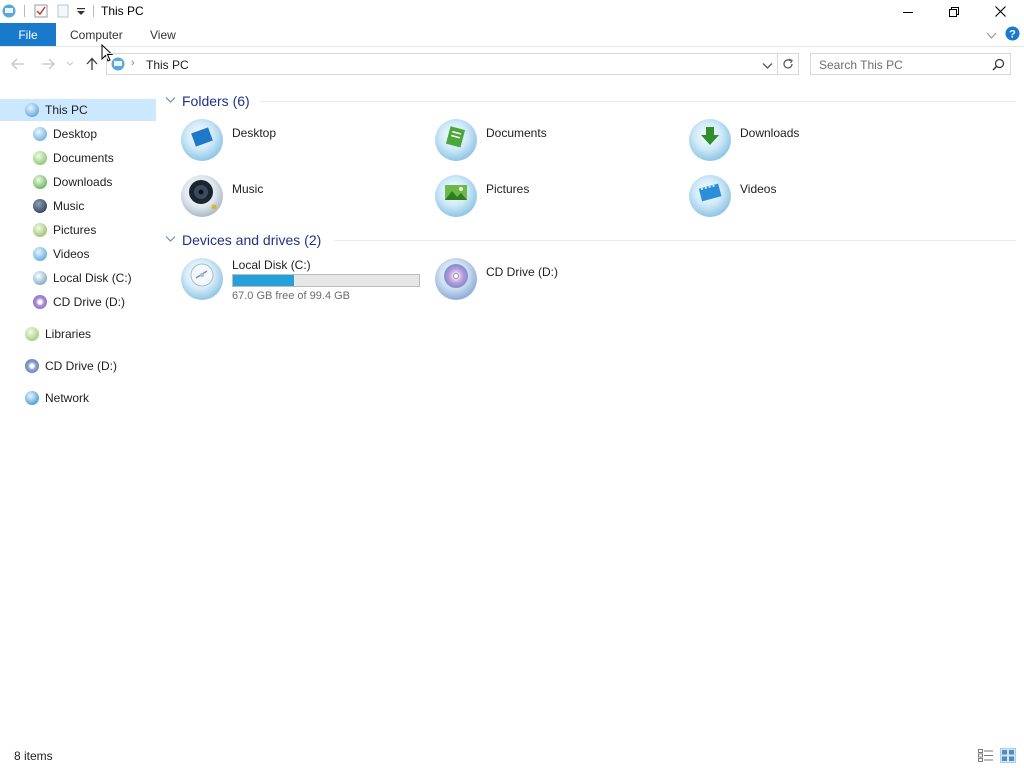 The height and width of the screenshot is (768, 1024). I want to click on drive-cd: CD Drive (D:), so click(555, 284).